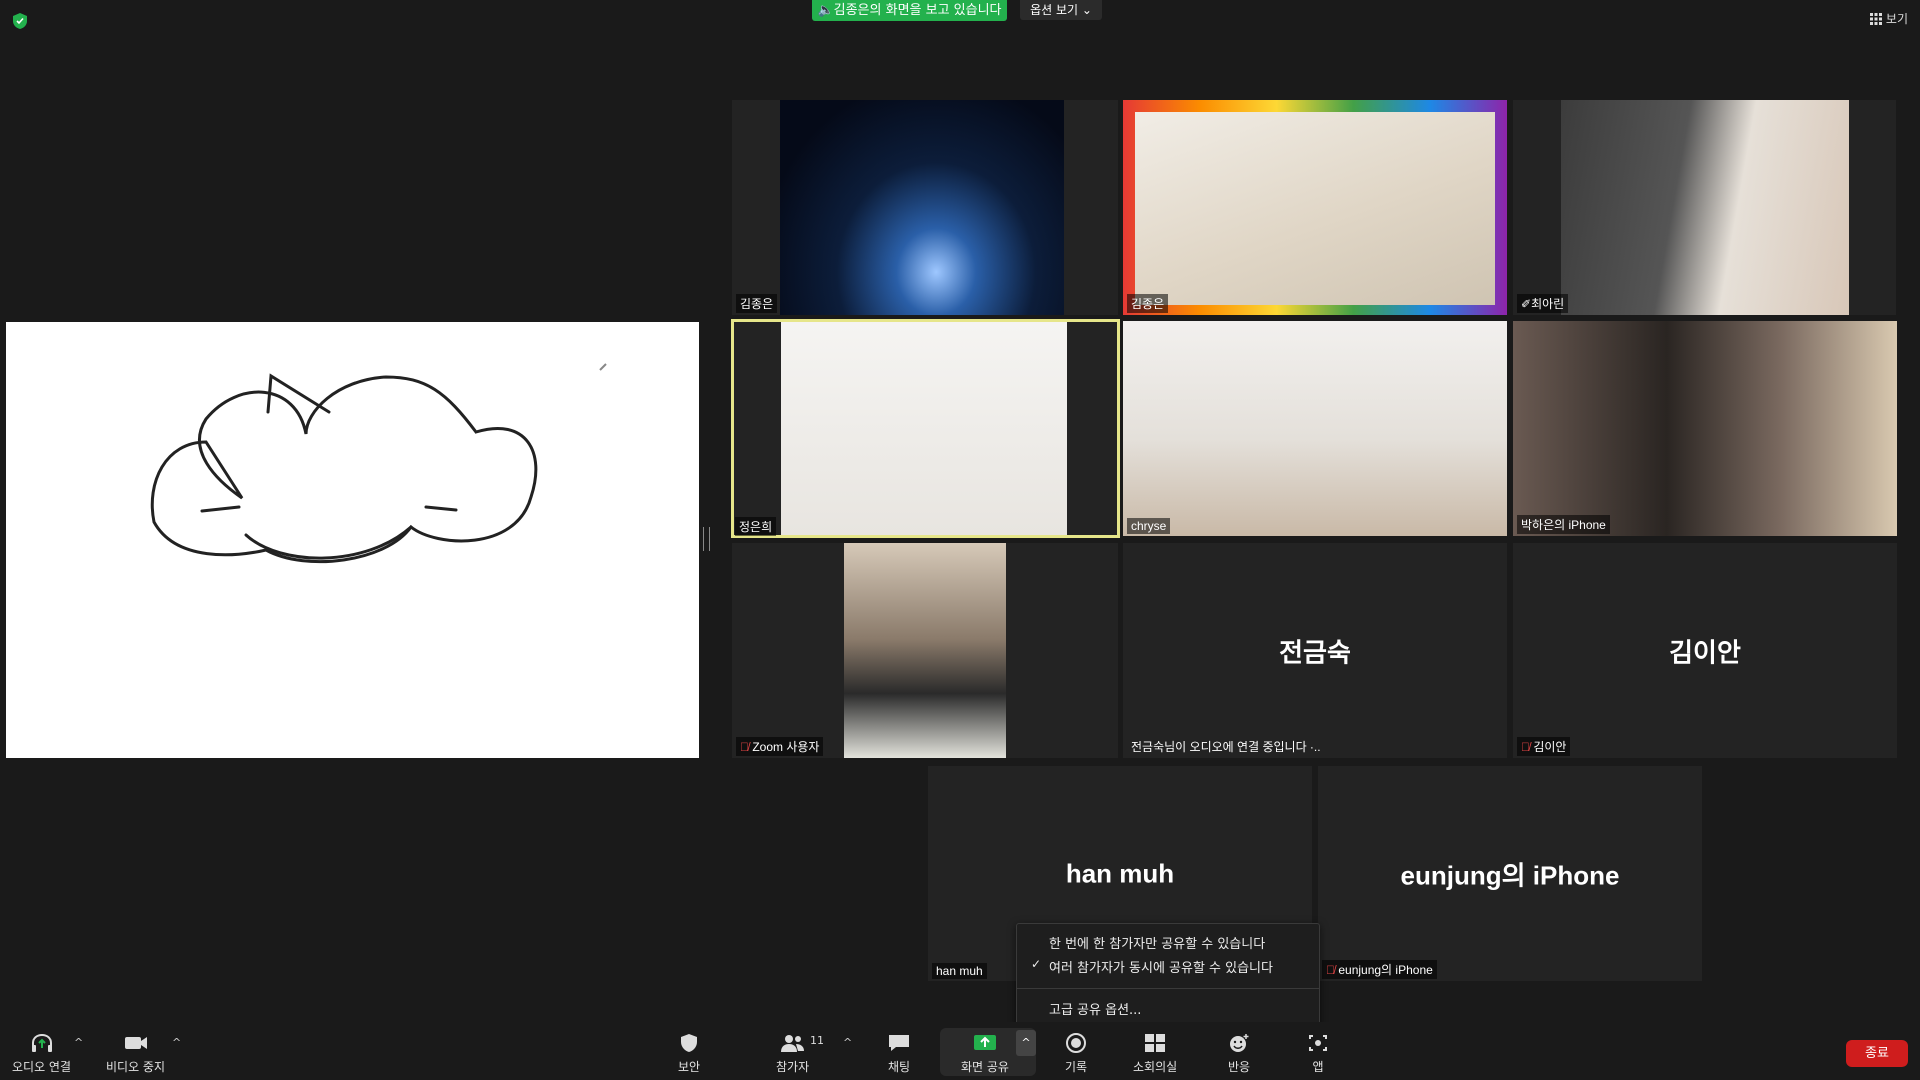 This screenshot has width=1920, height=1080. I want to click on chat-bubble-icon, so click(899, 1043).